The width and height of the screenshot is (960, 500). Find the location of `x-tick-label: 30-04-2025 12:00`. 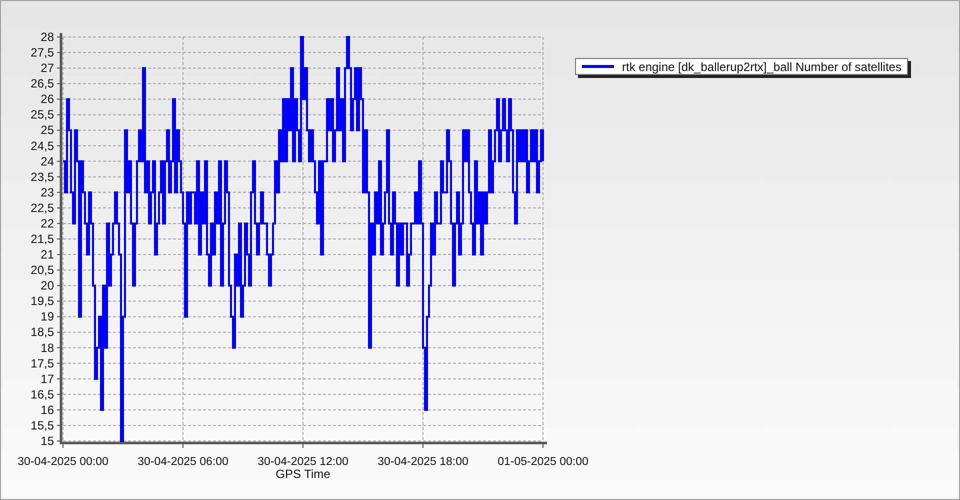

x-tick-label: 30-04-2025 12:00 is located at coordinates (303, 462).